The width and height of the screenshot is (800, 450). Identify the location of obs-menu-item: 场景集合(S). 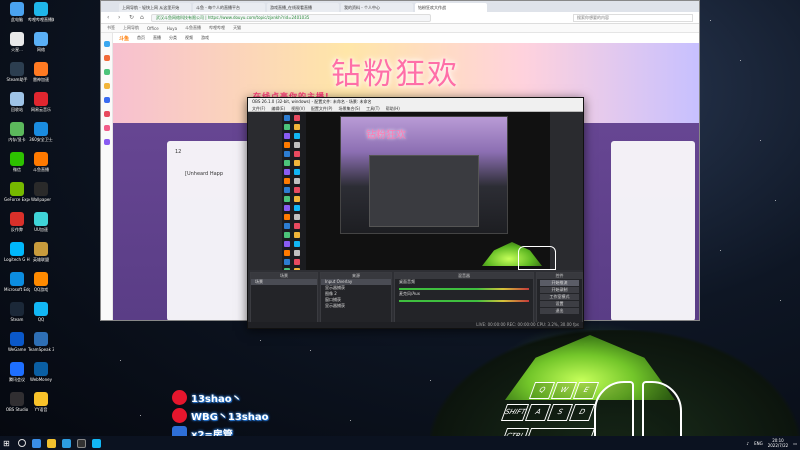
(349, 108).